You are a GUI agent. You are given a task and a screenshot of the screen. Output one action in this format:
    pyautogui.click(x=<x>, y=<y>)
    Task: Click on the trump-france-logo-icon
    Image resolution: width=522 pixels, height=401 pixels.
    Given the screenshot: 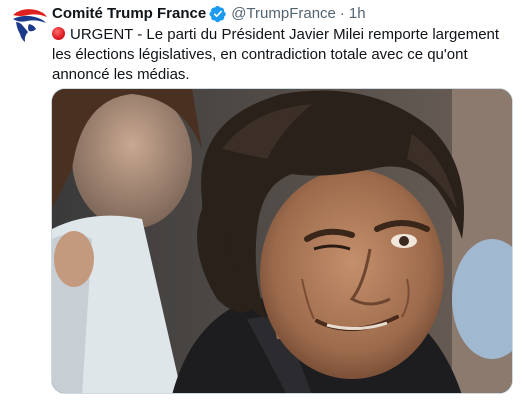 What is the action you would take?
    pyautogui.click(x=30, y=25)
    